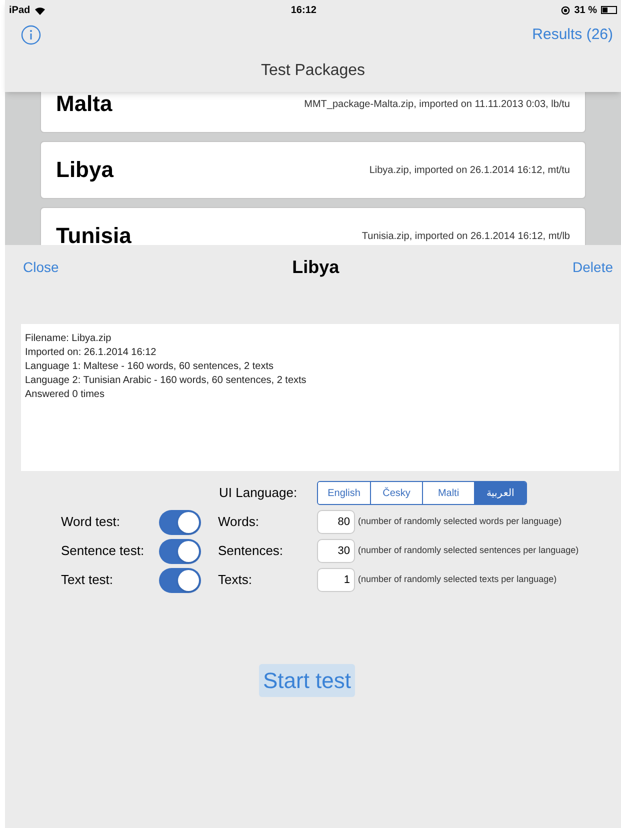 Image resolution: width=621 pixels, height=828 pixels. I want to click on count-hint: (number of randomly selected words per language), so click(460, 521).